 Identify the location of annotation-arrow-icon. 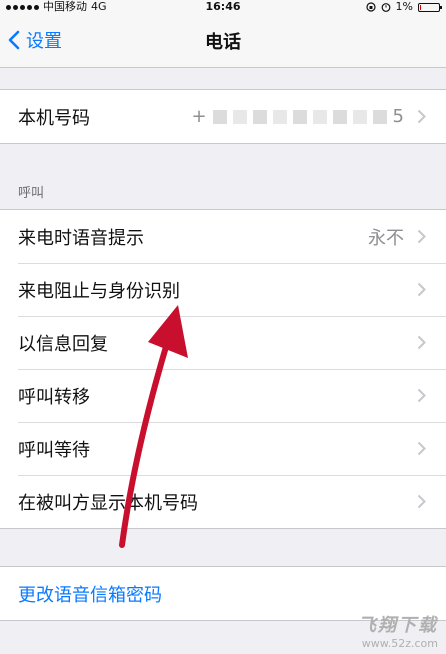
(153, 426).